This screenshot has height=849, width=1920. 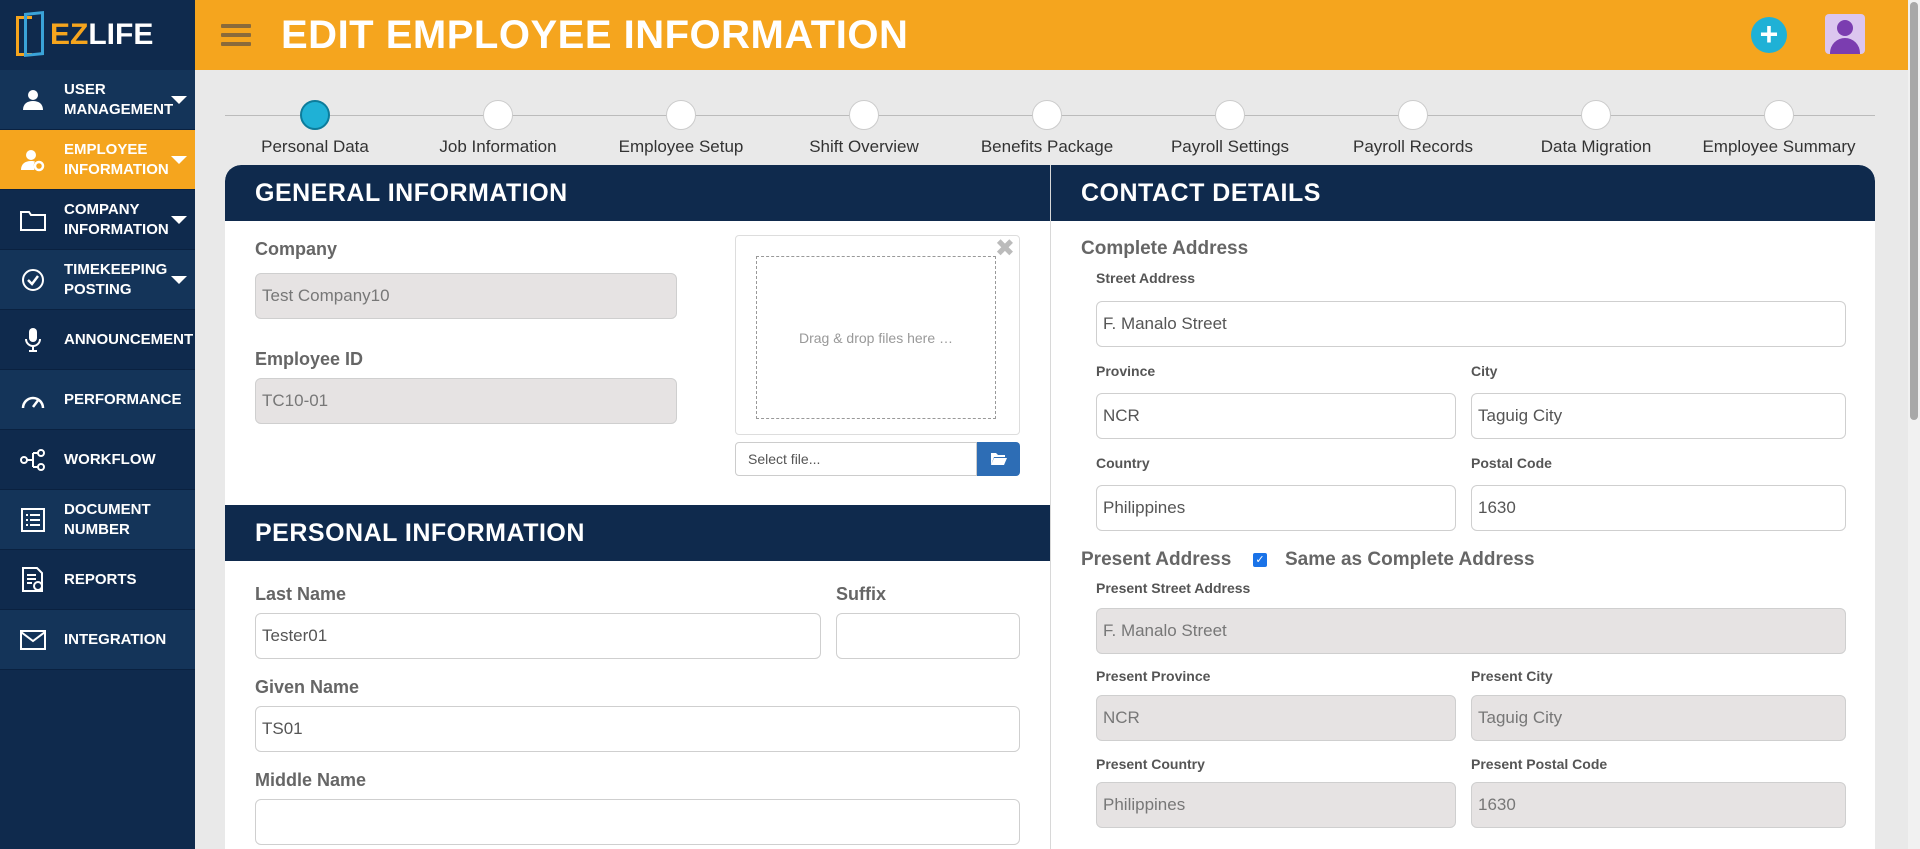 What do you see at coordinates (538, 636) in the screenshot?
I see `last-name-field: Tester01` at bounding box center [538, 636].